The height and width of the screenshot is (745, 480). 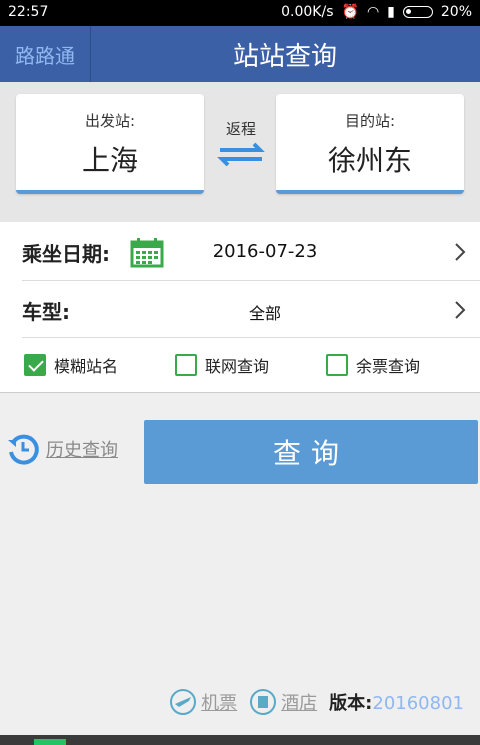 I want to click on swap-arrows-icon, so click(x=241, y=154).